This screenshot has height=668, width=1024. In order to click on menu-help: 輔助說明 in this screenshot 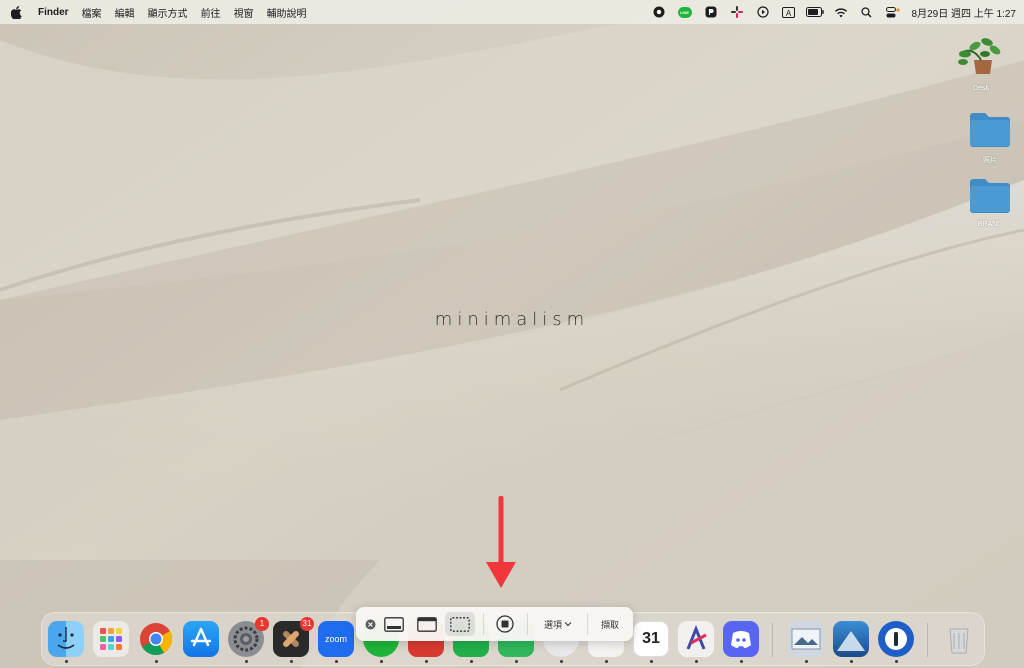, I will do `click(287, 12)`.